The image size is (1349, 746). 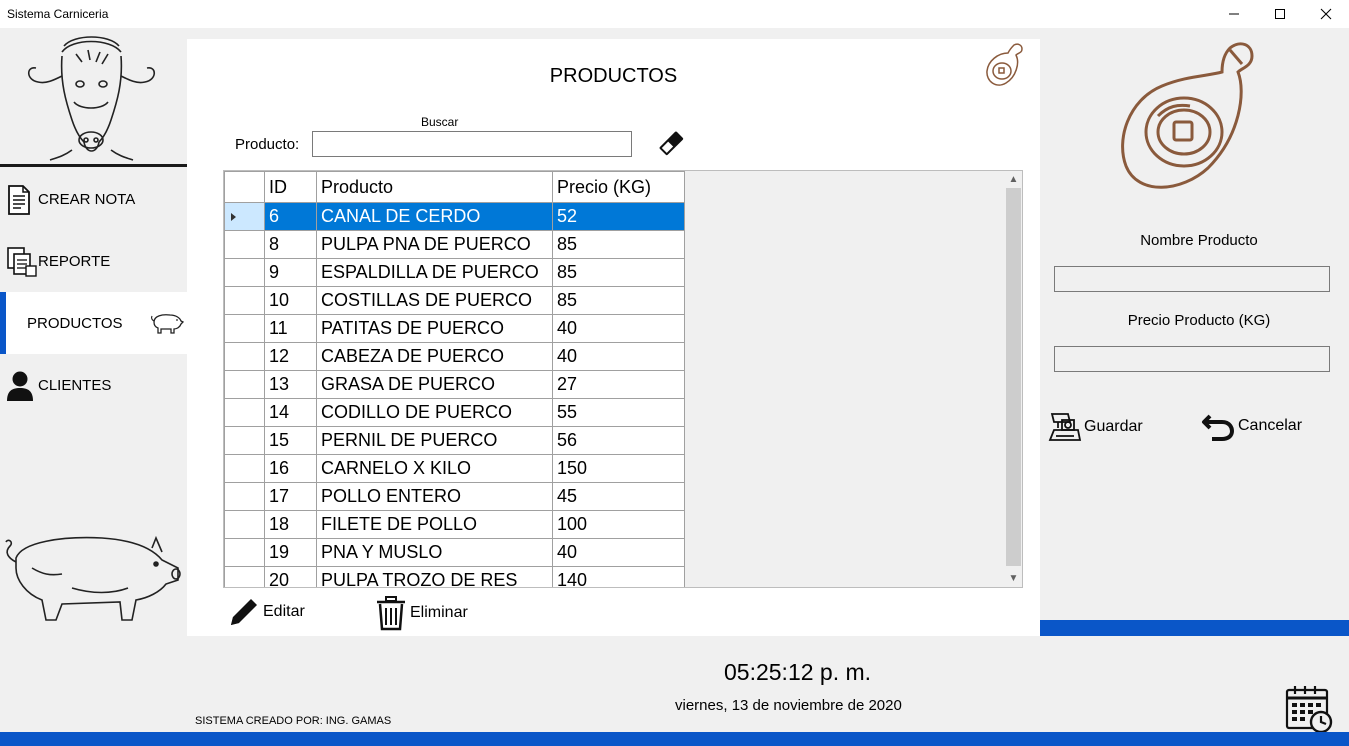 What do you see at coordinates (93, 199) in the screenshot?
I see `sidebar-item-crear-nota: CREAR NOTA` at bounding box center [93, 199].